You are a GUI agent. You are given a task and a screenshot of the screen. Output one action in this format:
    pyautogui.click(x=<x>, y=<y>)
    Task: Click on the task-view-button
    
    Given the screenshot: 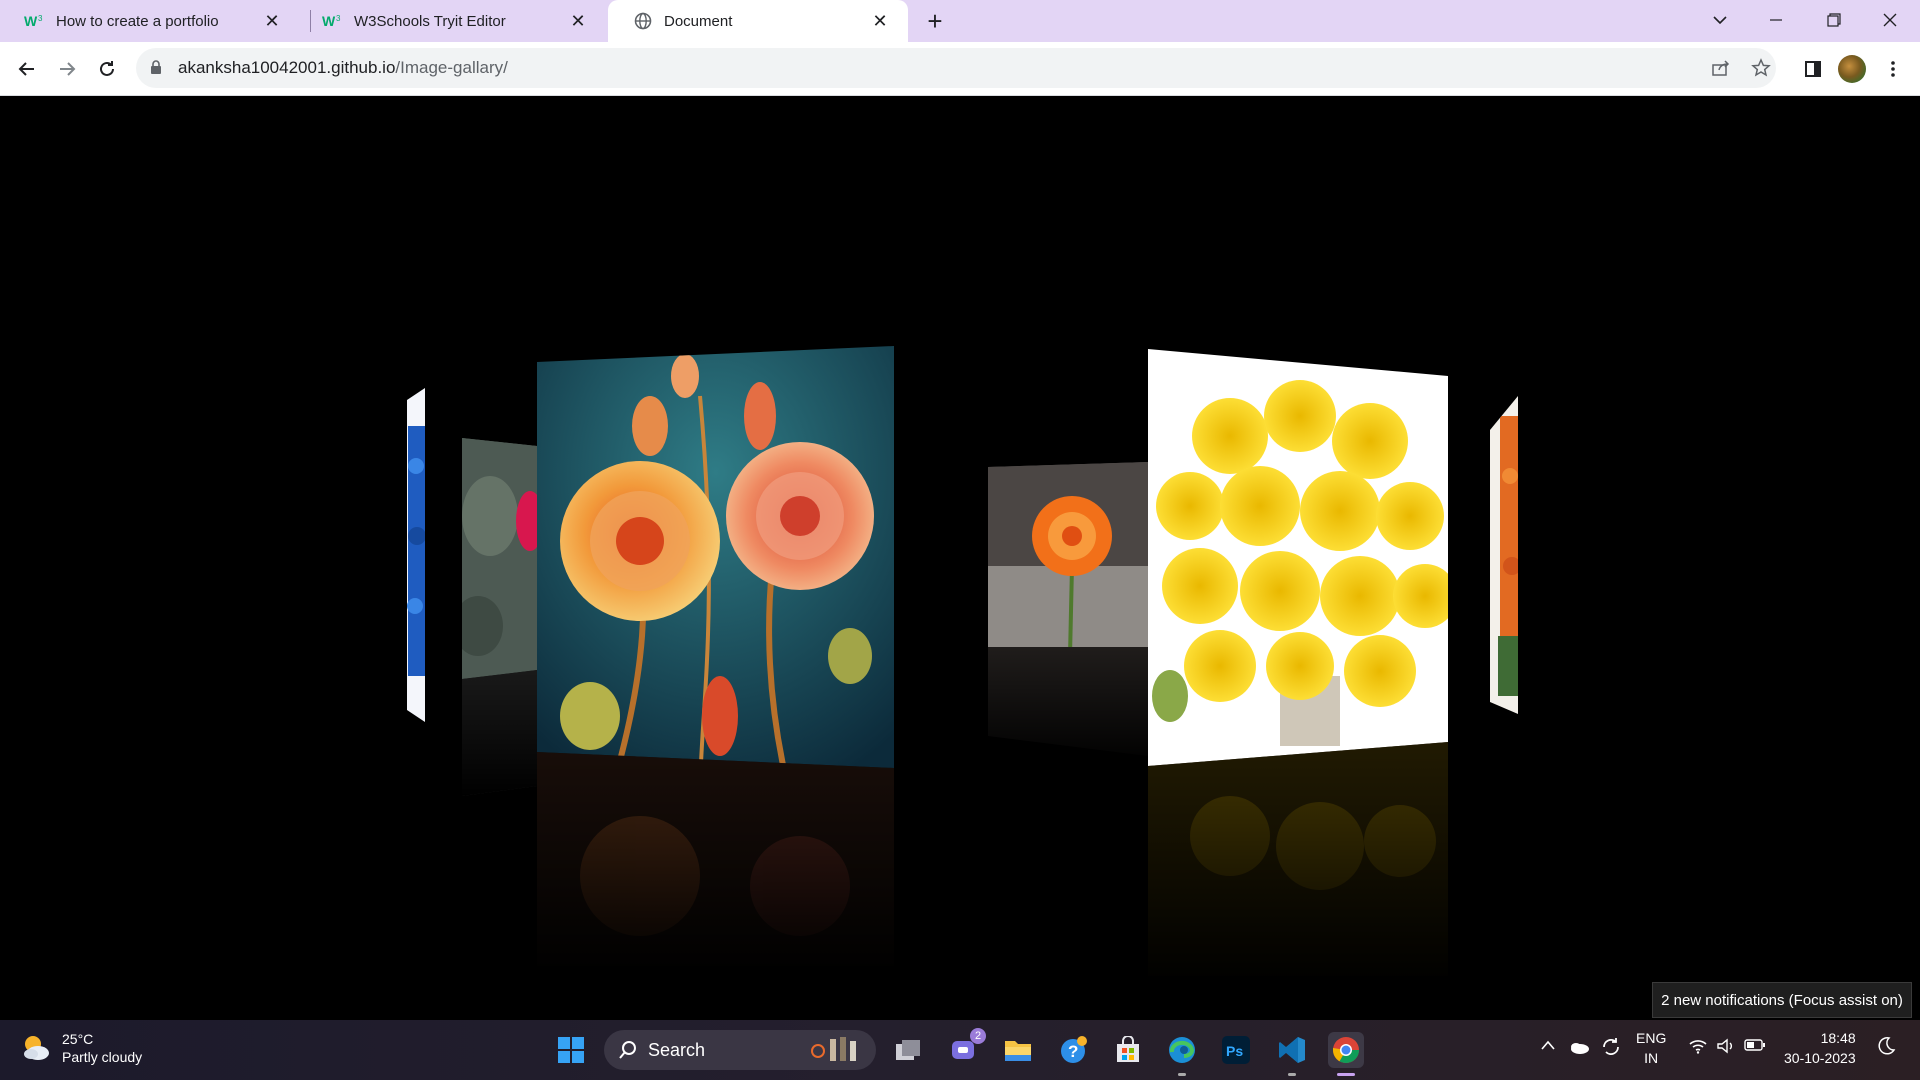 What is the action you would take?
    pyautogui.click(x=908, y=1050)
    